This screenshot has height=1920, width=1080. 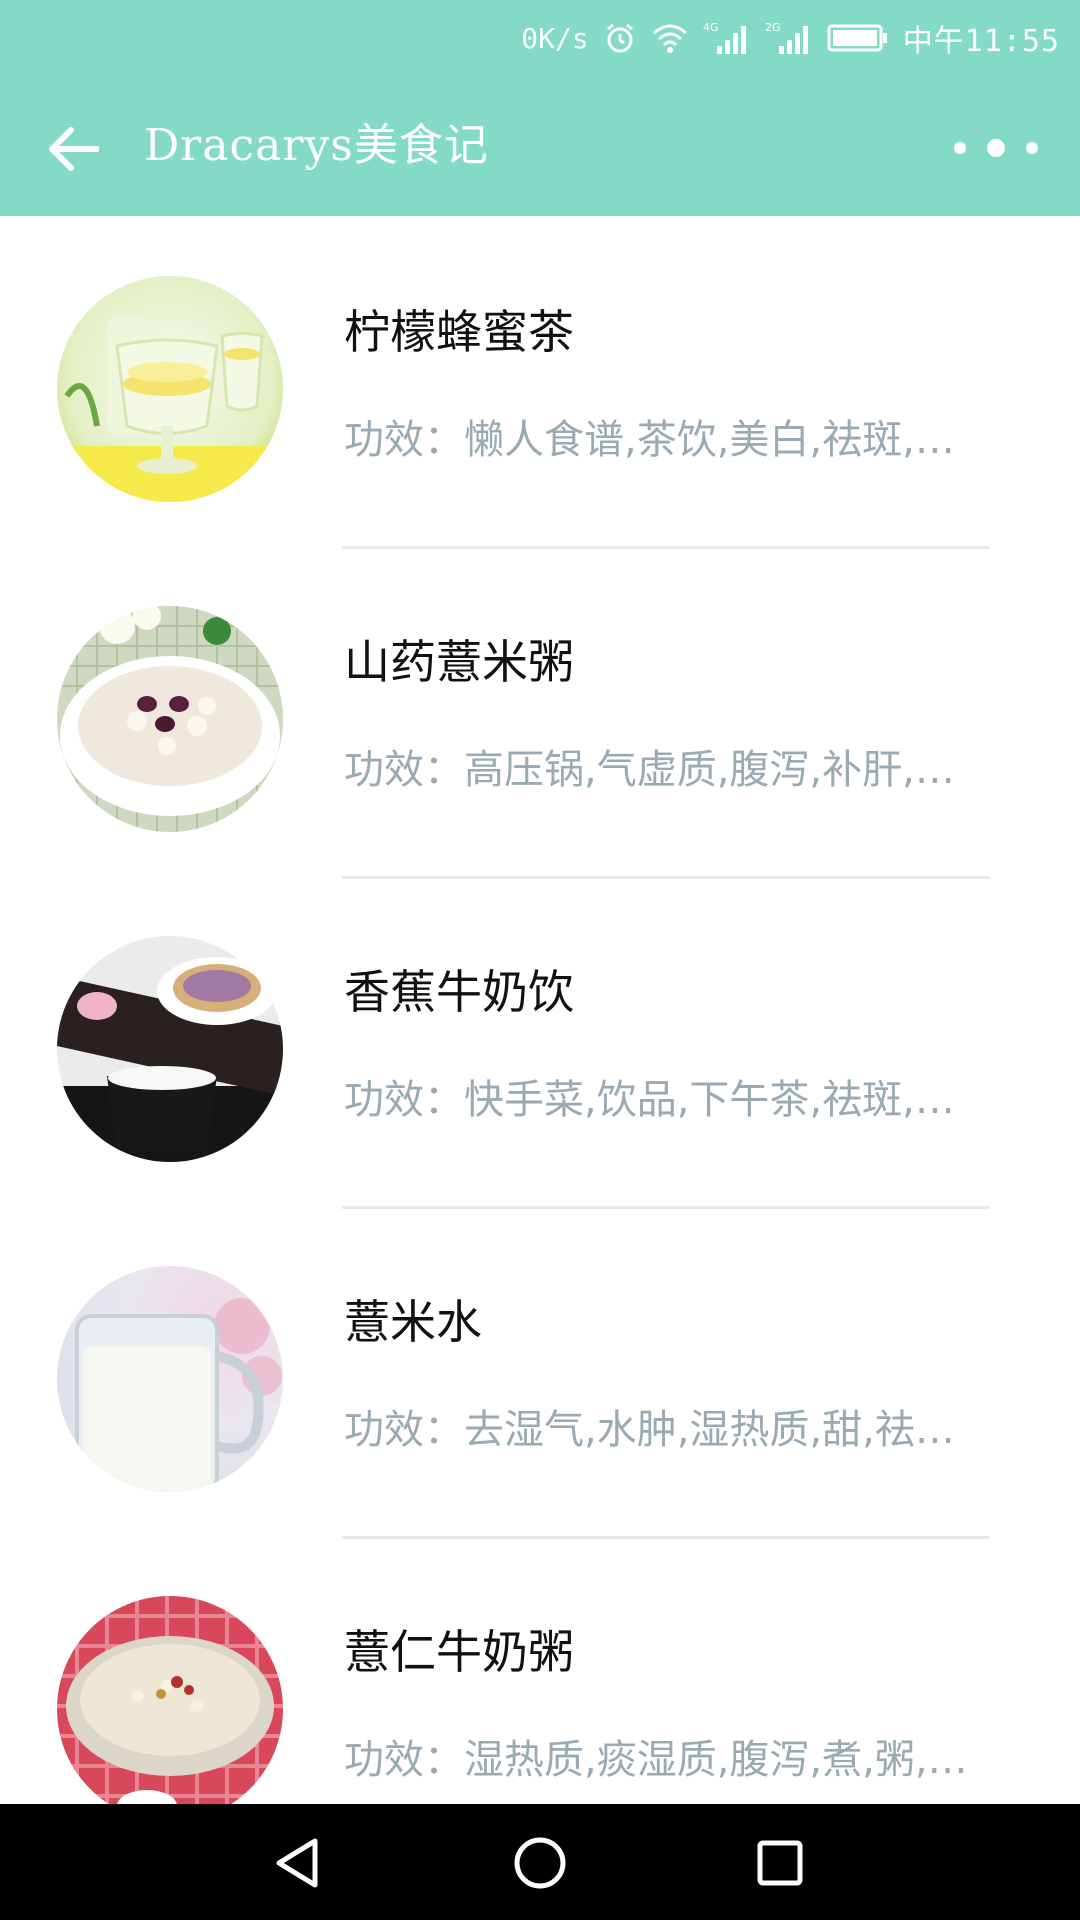 What do you see at coordinates (459, 332) in the screenshot?
I see `recipe-name: 柠檬蜂蜜茶` at bounding box center [459, 332].